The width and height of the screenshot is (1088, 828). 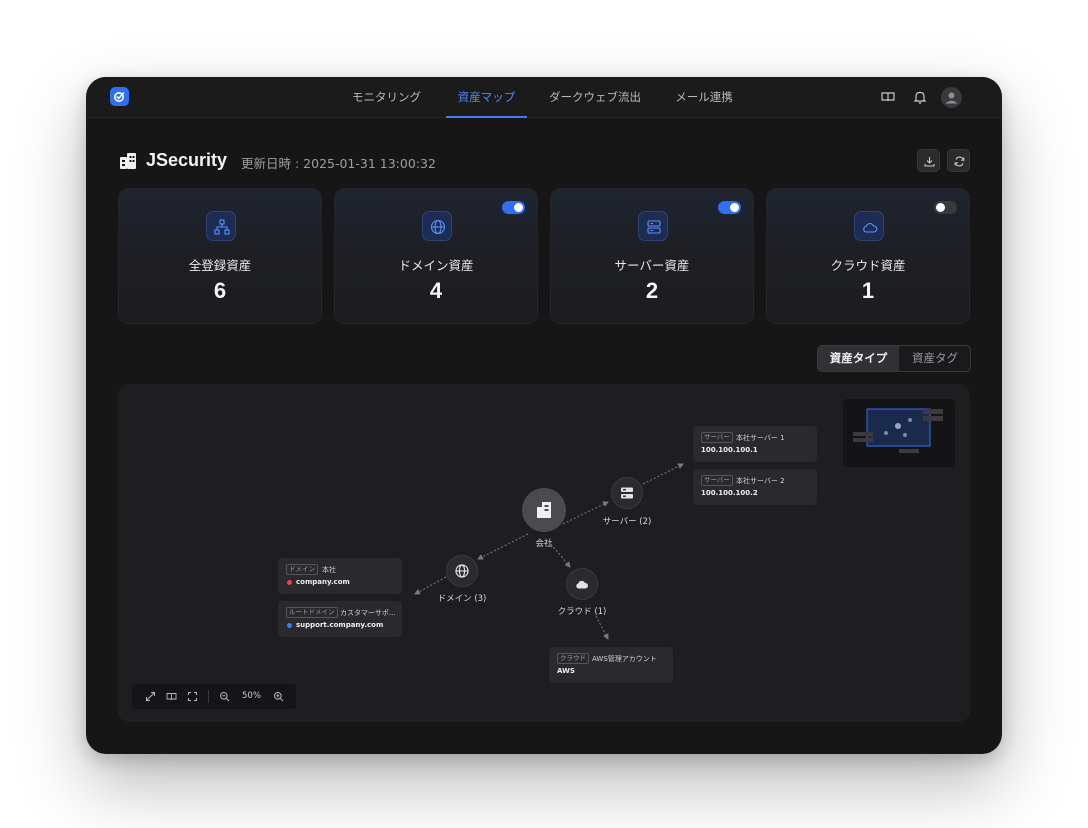 I want to click on asset-type-tag: クラウド, so click(x=573, y=658).